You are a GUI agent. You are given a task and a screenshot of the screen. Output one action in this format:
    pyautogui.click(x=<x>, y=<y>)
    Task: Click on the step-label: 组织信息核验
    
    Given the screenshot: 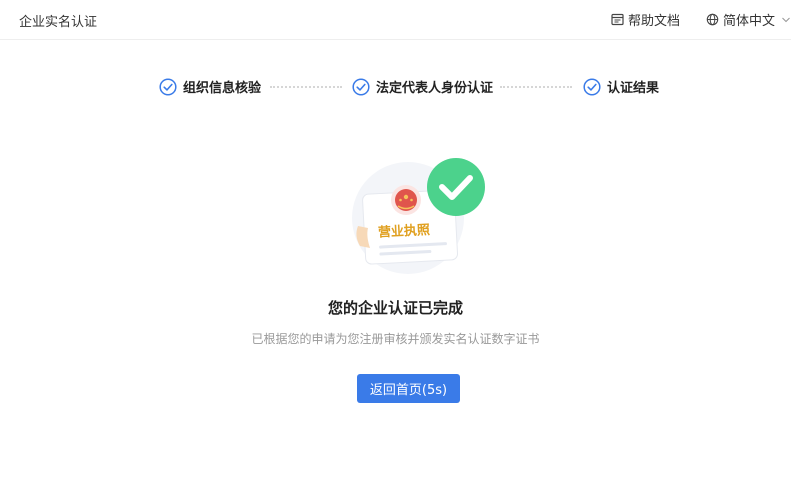 What is the action you would take?
    pyautogui.click(x=222, y=88)
    